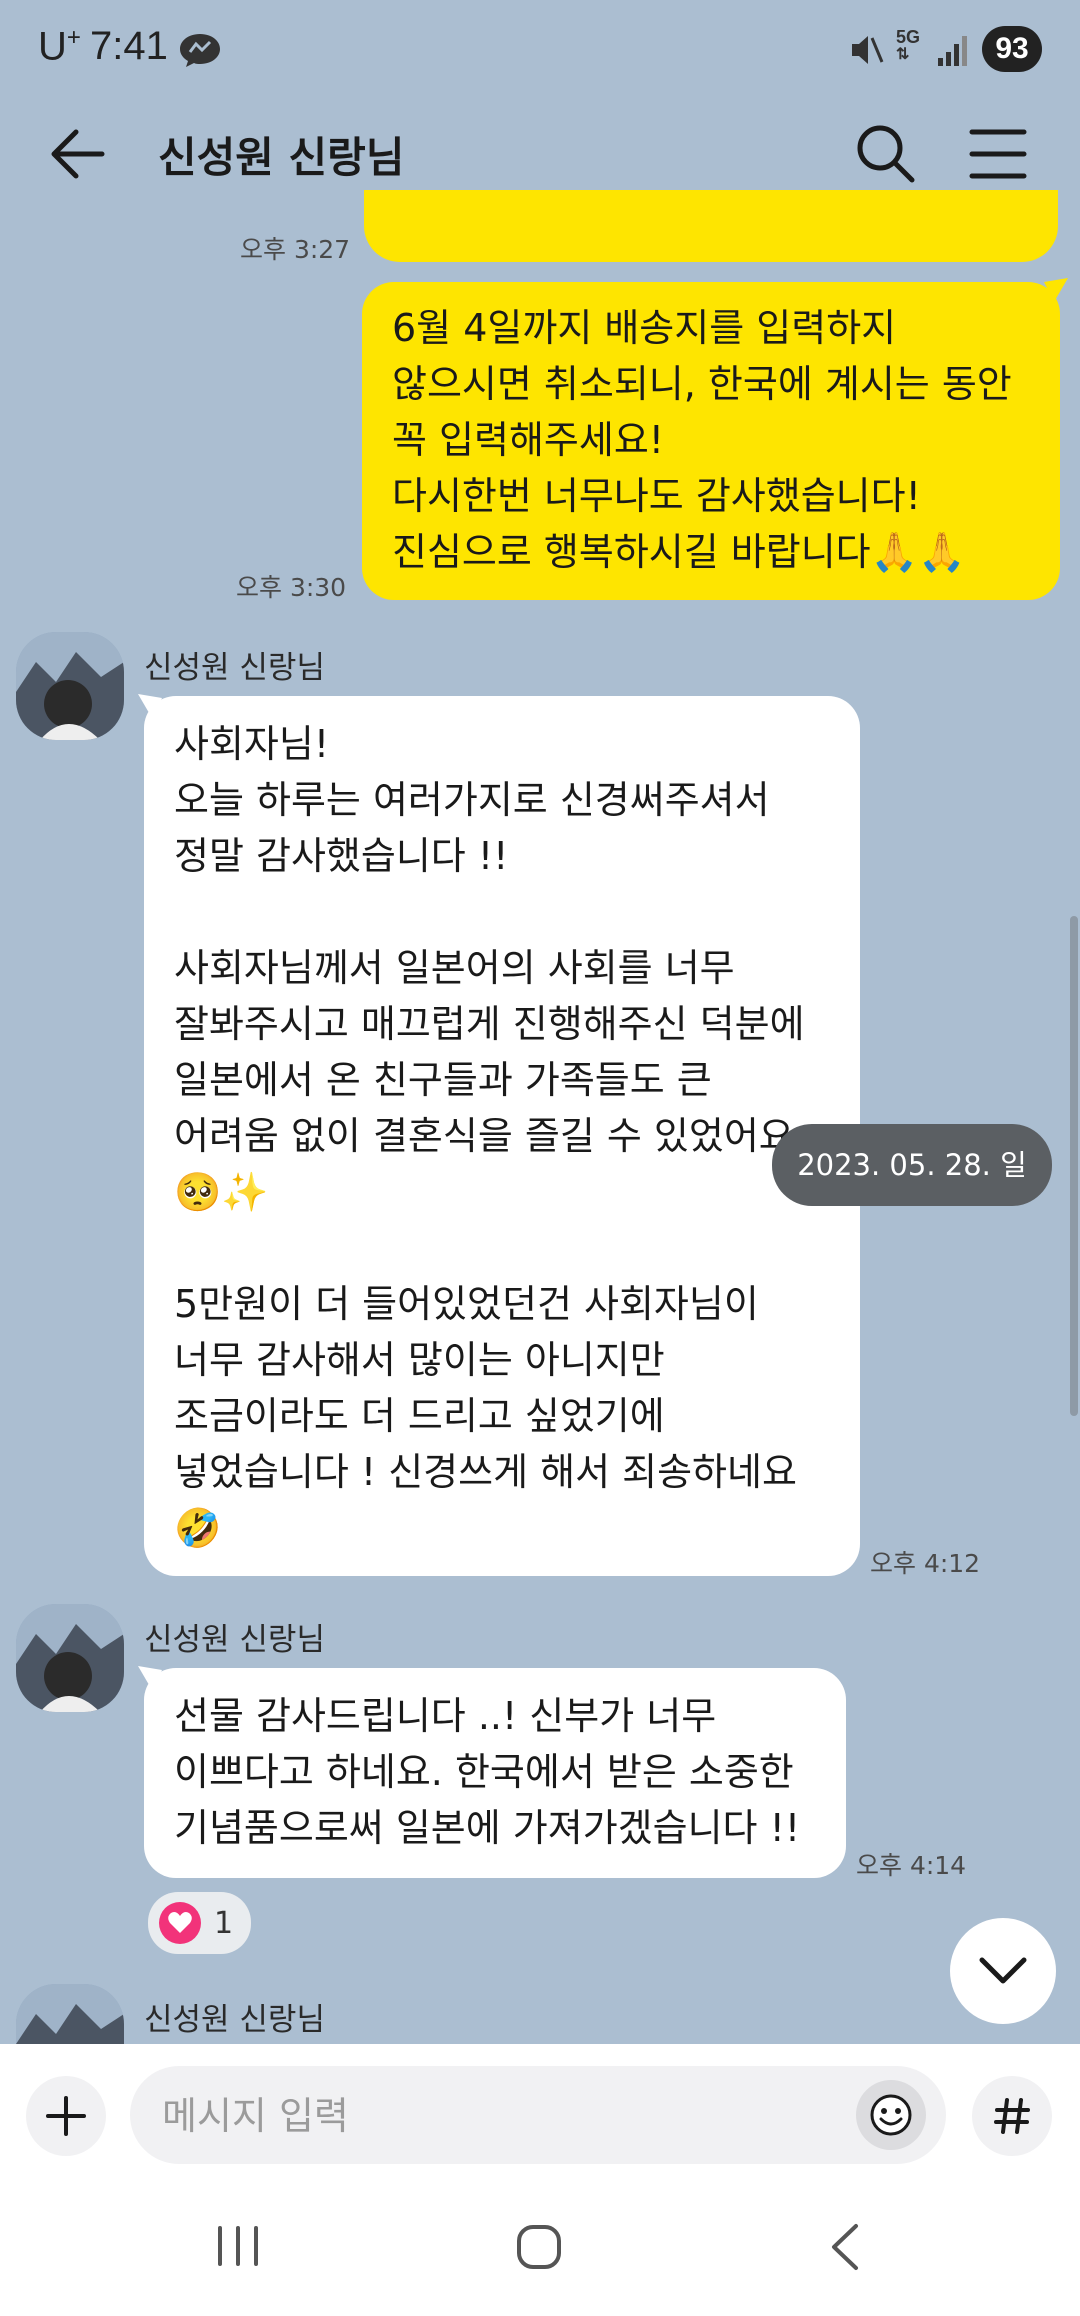  I want to click on carrier-label: U+, so click(59, 46).